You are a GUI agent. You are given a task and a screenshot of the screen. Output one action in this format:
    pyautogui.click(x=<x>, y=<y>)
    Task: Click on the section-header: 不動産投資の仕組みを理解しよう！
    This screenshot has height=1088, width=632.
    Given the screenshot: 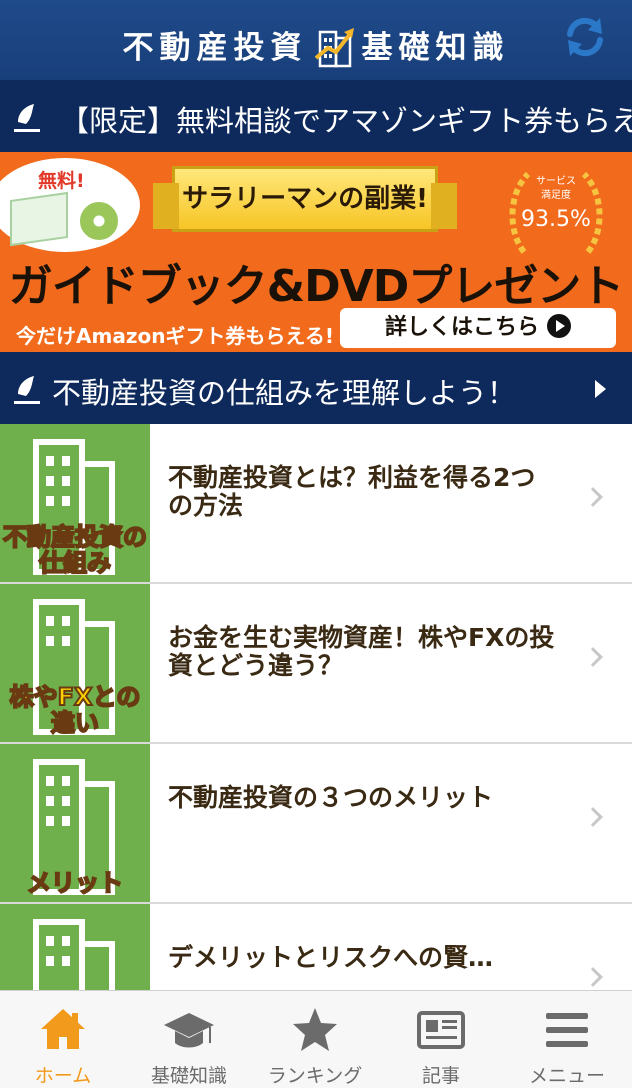 What is the action you would take?
    pyautogui.click(x=316, y=388)
    